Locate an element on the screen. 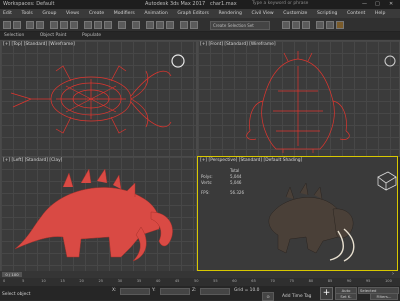  minimize-button: — is located at coordinates (364, 4).